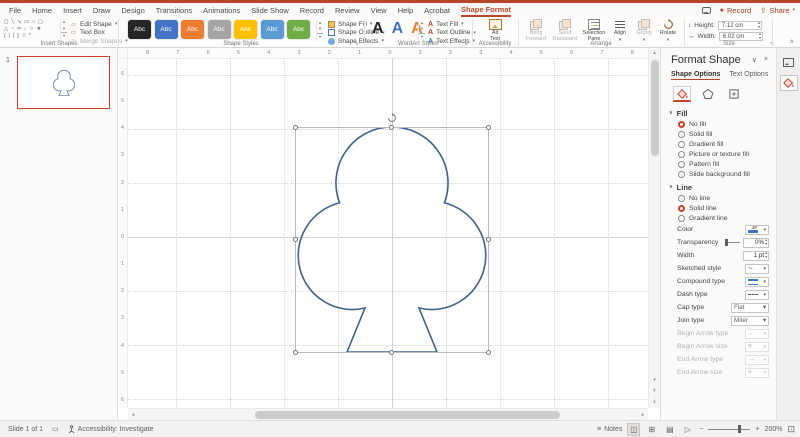  I want to click on zoom-slider, so click(729, 429).